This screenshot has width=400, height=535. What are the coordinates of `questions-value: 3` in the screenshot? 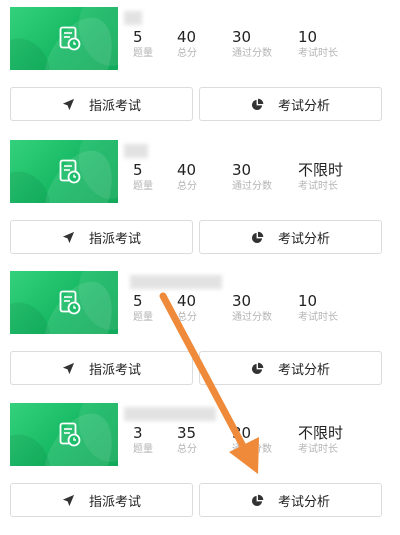 It's located at (138, 433).